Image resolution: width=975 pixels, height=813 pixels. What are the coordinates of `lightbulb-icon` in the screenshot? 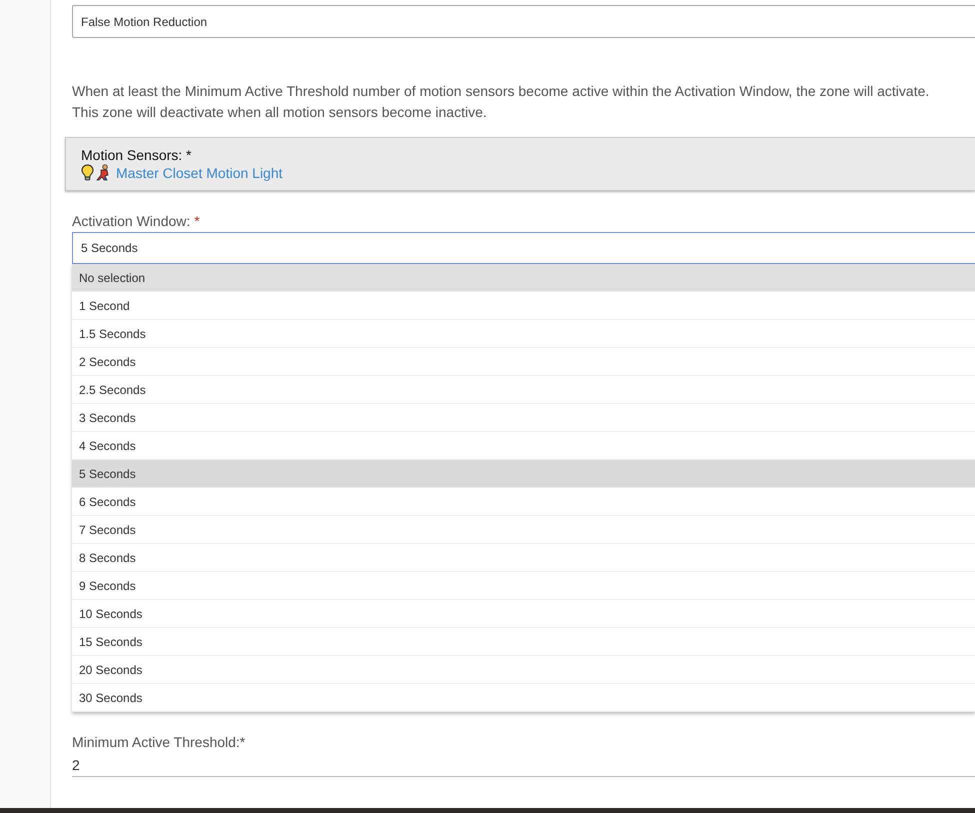 It's located at (87, 172).